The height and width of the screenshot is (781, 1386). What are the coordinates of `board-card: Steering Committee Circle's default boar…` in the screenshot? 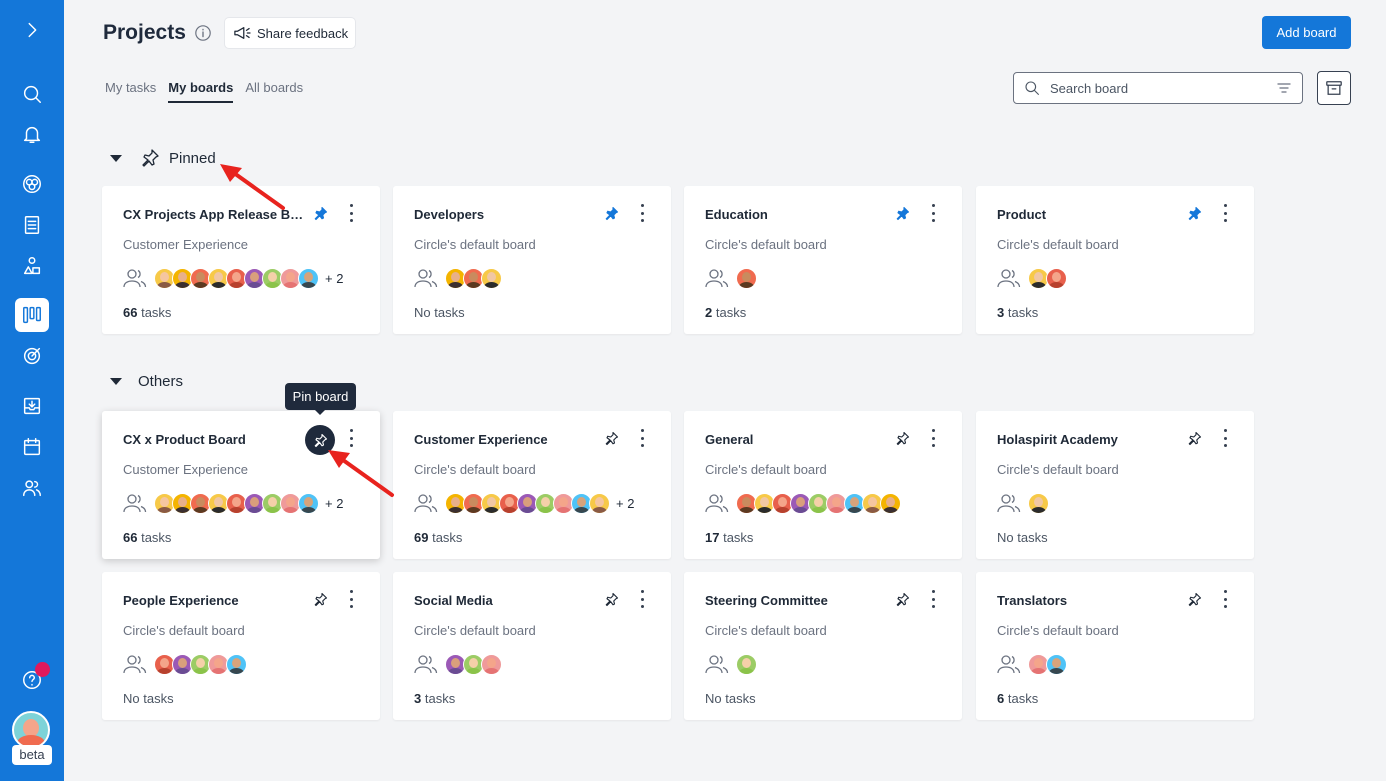 It's located at (823, 646).